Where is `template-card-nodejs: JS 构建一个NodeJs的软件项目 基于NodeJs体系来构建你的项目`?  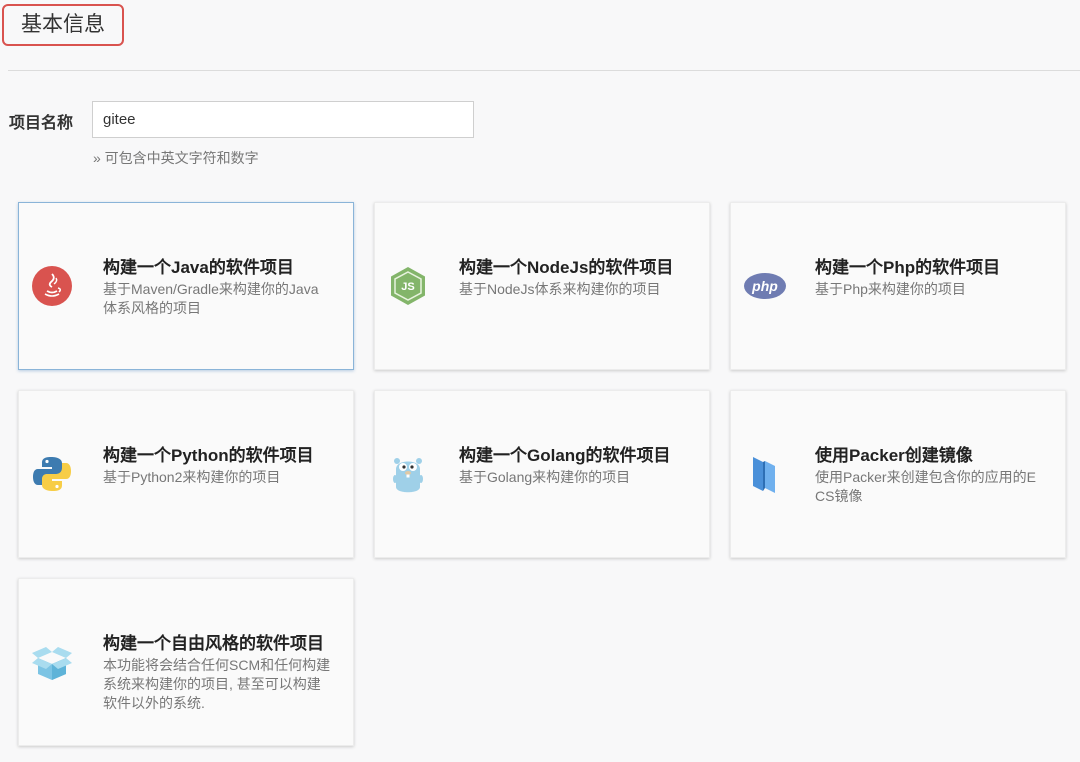
template-card-nodejs: JS 构建一个NodeJs的软件项目 基于NodeJs体系来构建你的项目 is located at coordinates (542, 286).